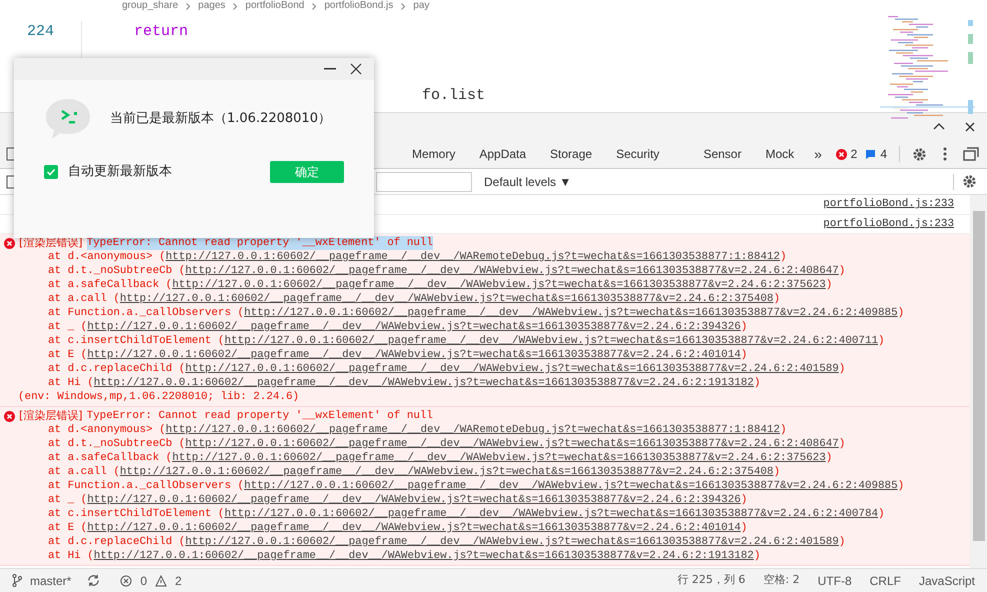  Describe the element at coordinates (259, 416) in the screenshot. I see `error-message: TypeError: Cannot read property '__wxElement' of null` at that location.